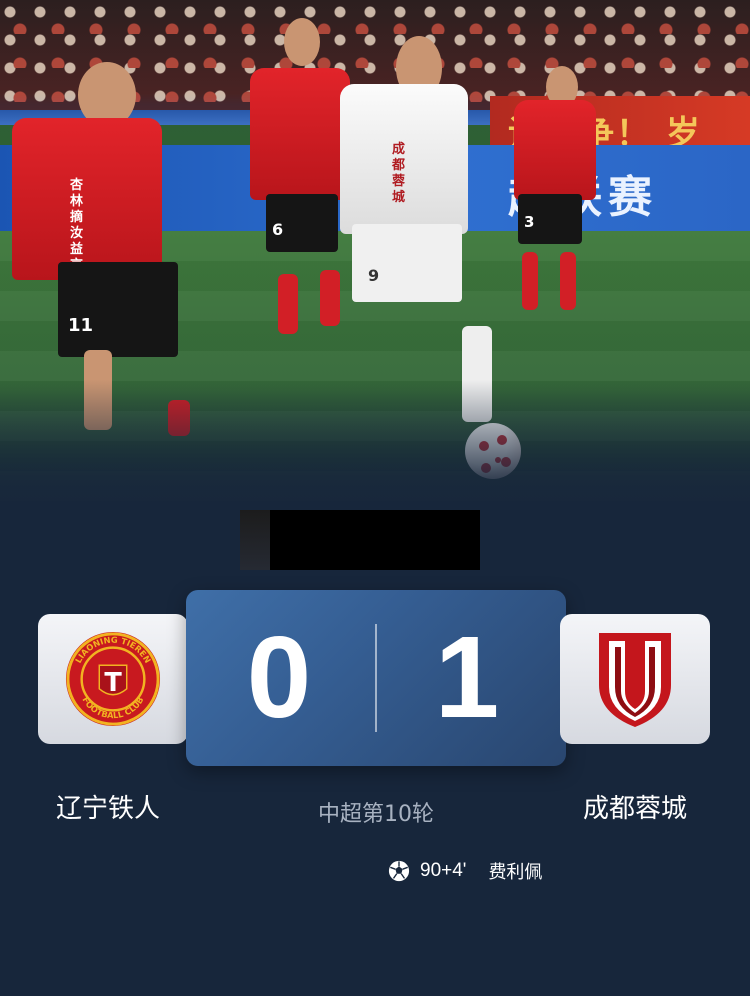  Describe the element at coordinates (279, 677) in the screenshot. I see `home-score: 0` at that location.